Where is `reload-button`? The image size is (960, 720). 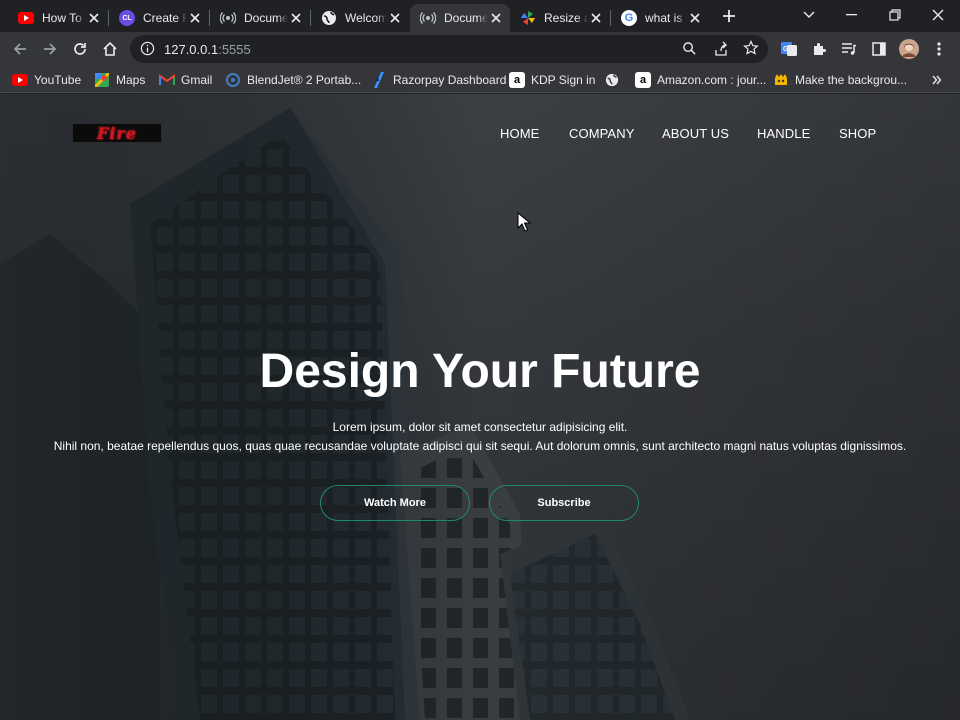 reload-button is located at coordinates (80, 49).